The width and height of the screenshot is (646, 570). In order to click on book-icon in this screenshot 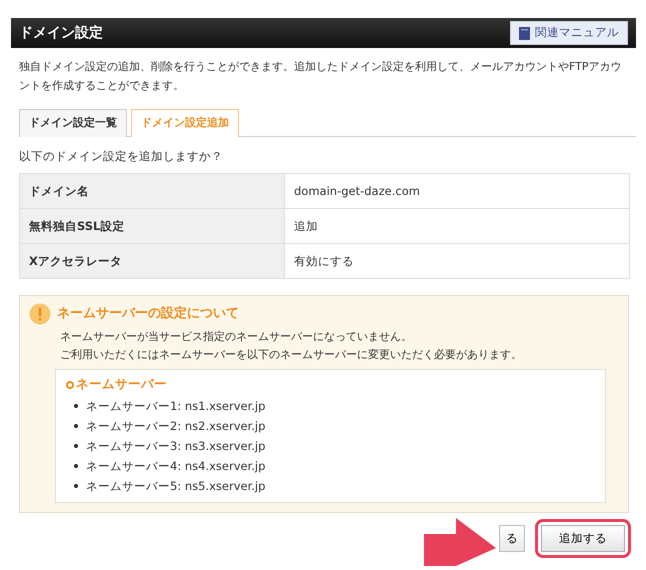, I will do `click(524, 33)`.